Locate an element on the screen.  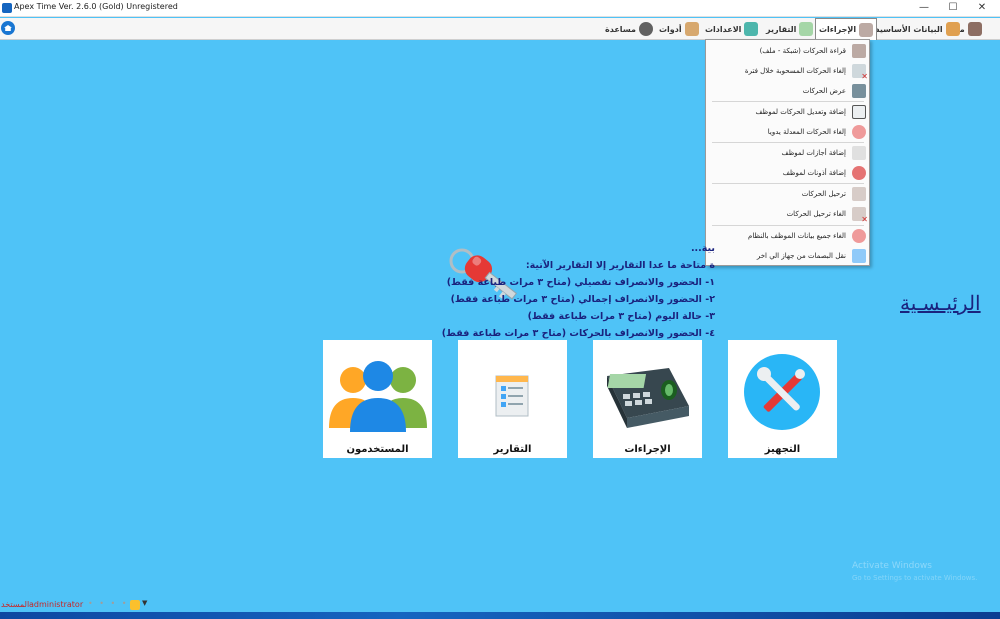
close-button: ✕ is located at coordinates (982, 8).